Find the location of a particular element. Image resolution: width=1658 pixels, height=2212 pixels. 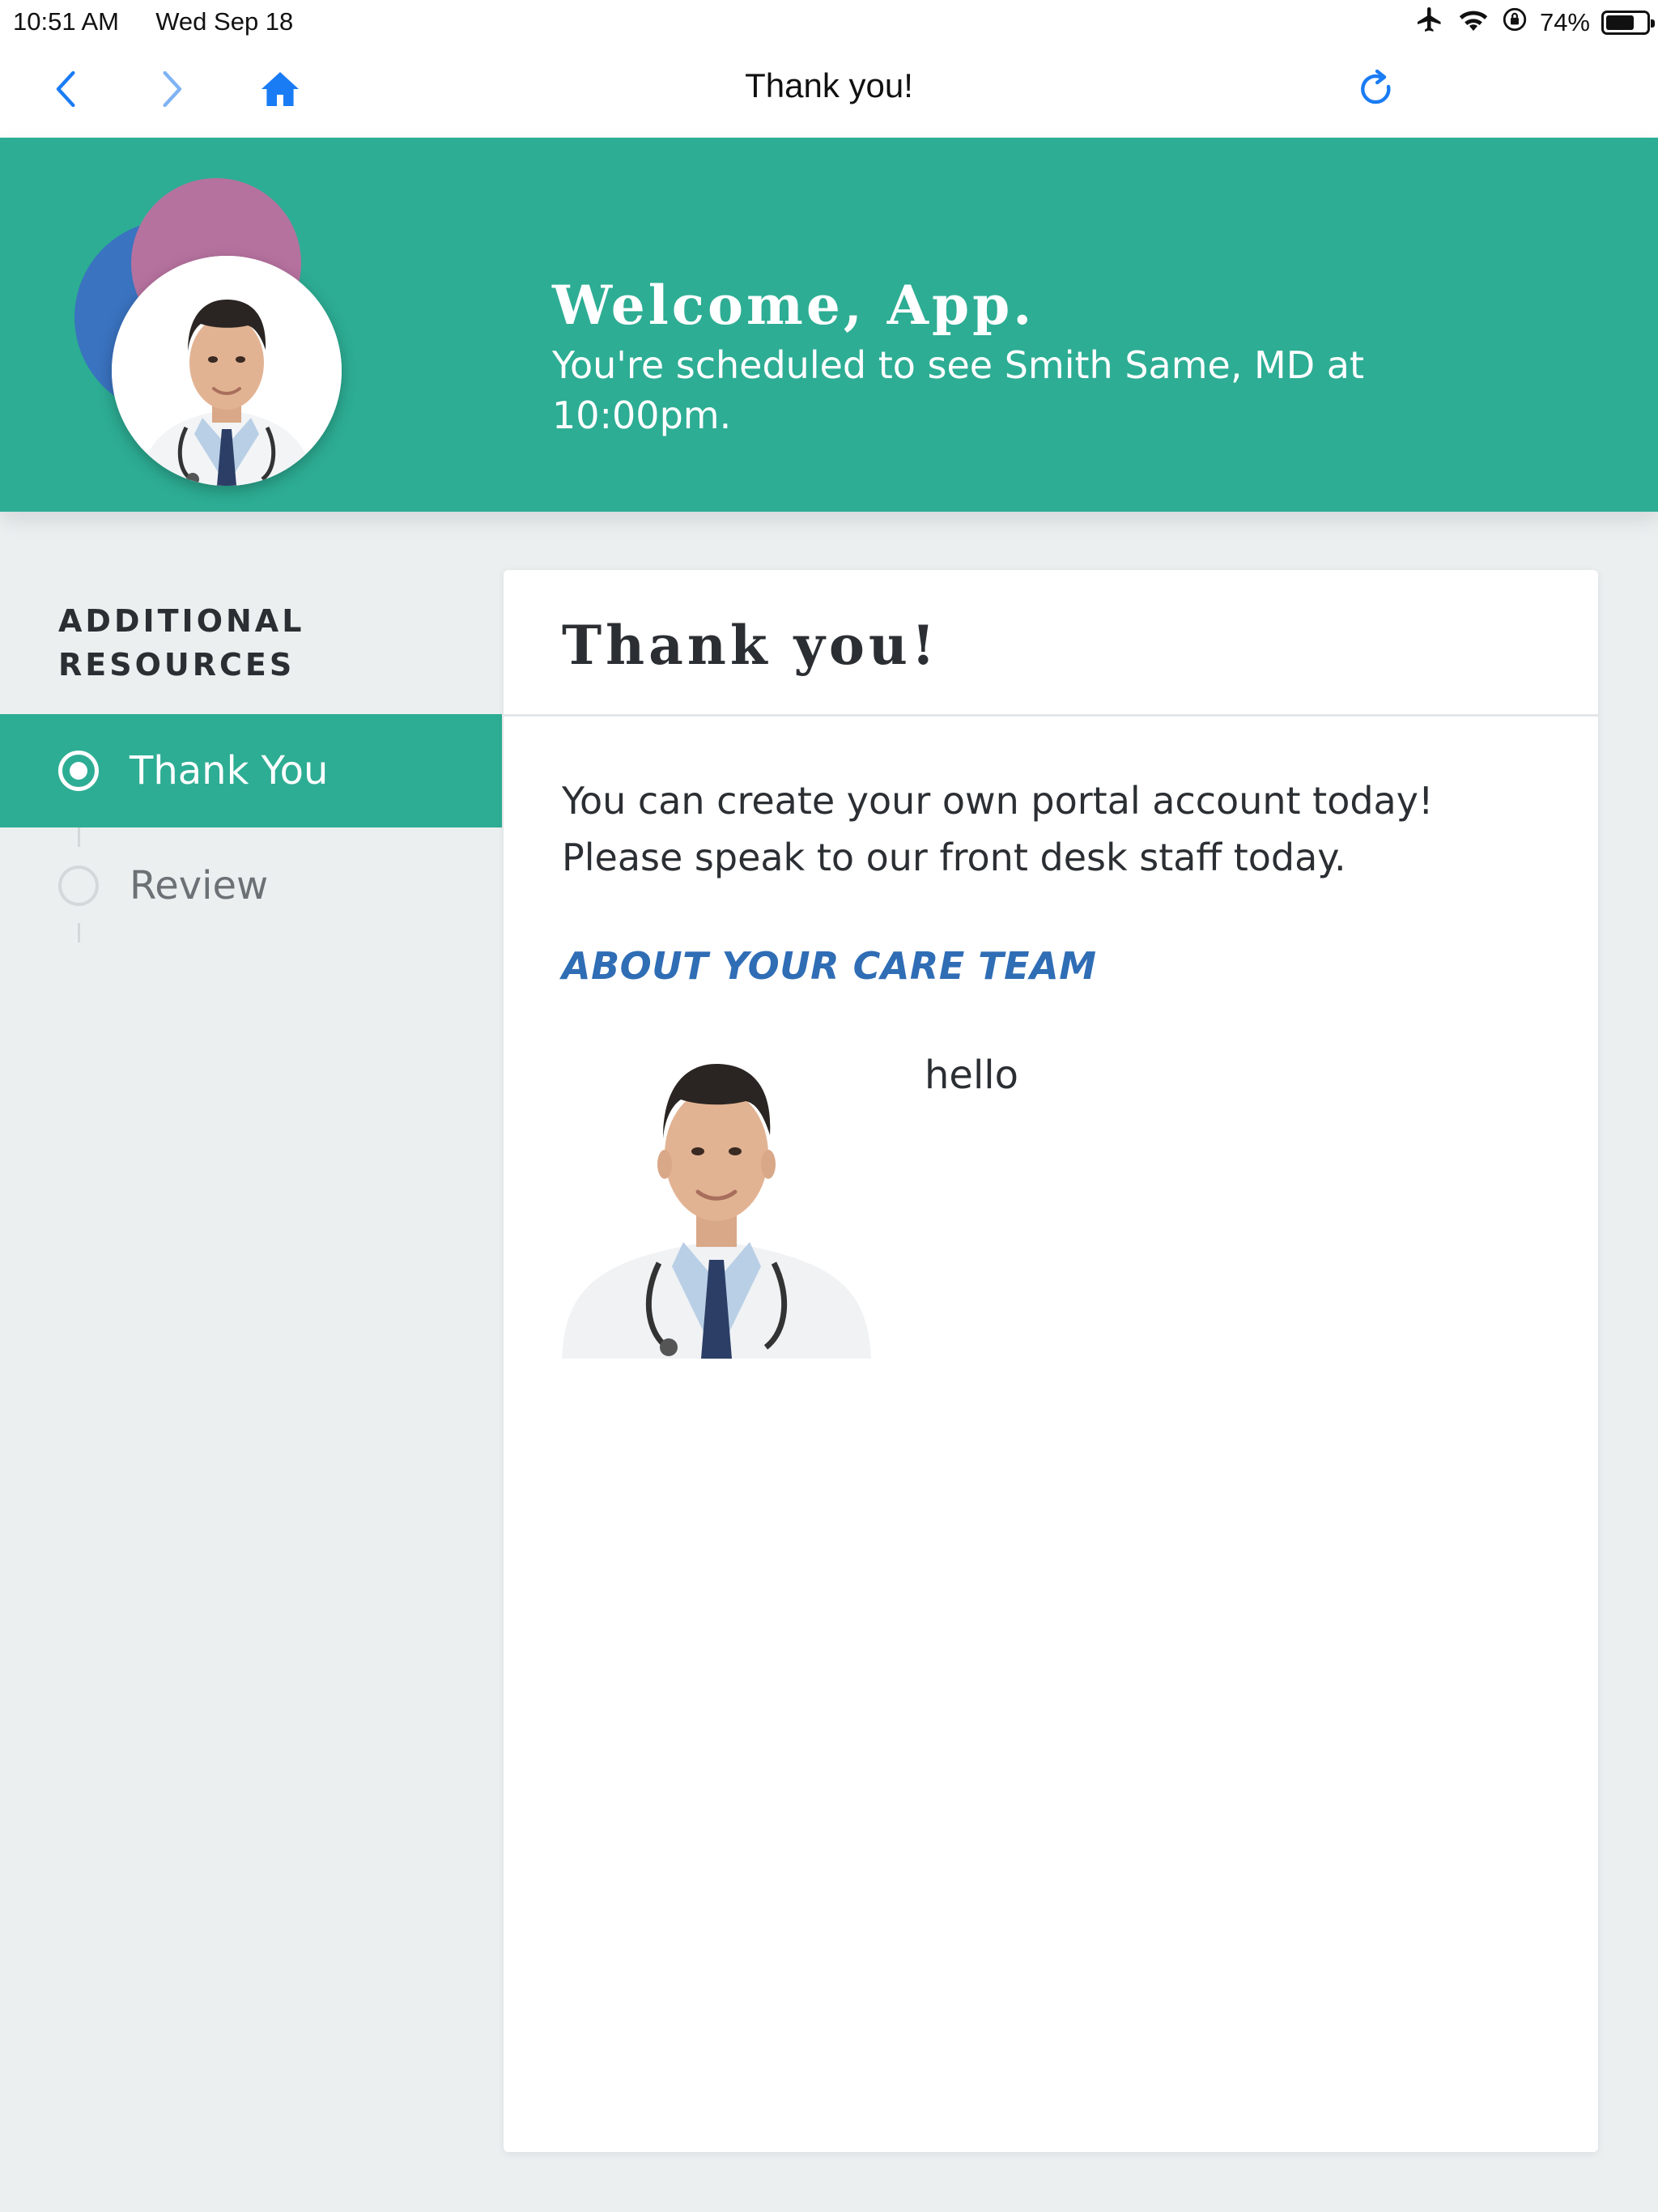

divider is located at coordinates (1051, 716).